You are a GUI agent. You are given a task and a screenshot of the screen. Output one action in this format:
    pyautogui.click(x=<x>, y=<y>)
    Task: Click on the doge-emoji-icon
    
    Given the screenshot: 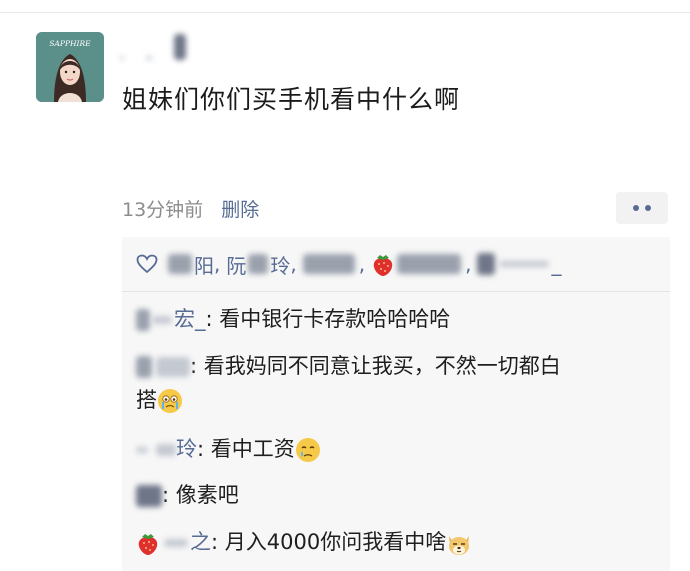 What is the action you would take?
    pyautogui.click(x=459, y=545)
    